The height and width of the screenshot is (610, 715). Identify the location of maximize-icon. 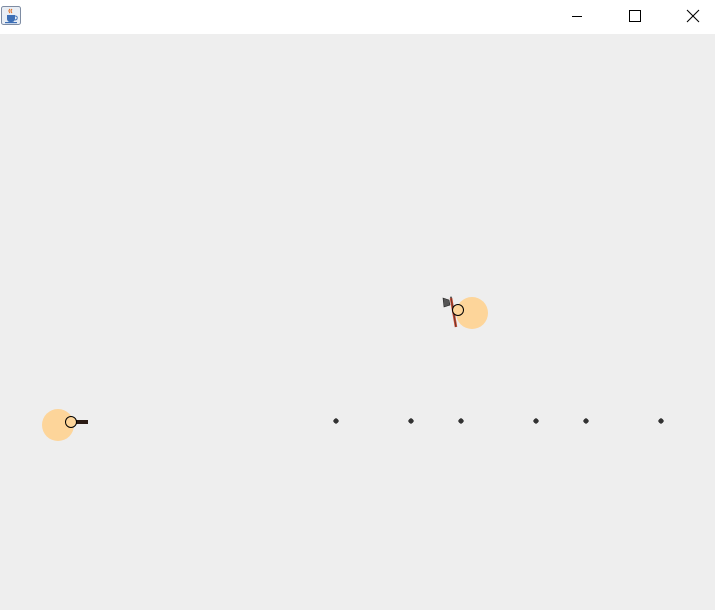
(635, 16).